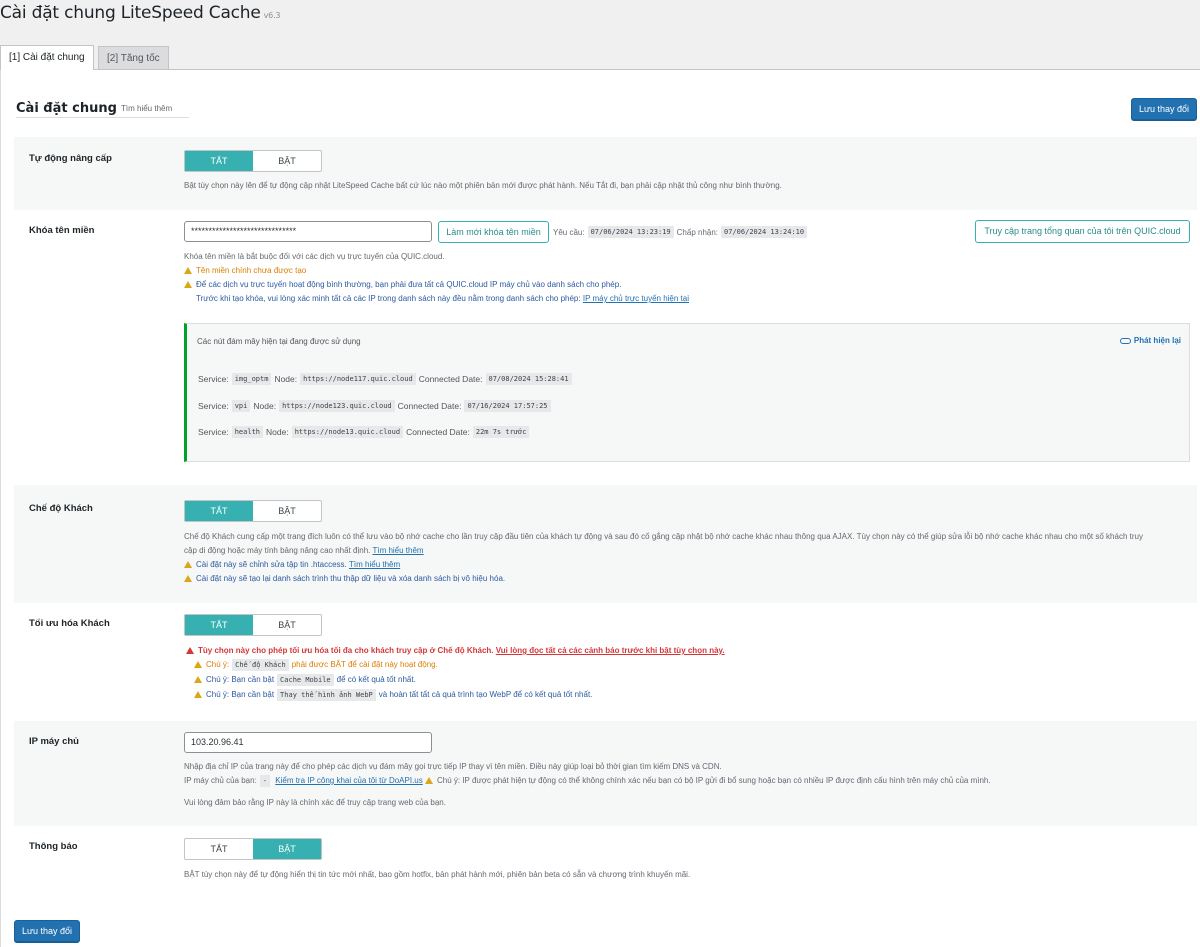  What do you see at coordinates (374, 565) in the screenshot?
I see `htaccess-learn-more-link: Tìm hiểu thêm` at bounding box center [374, 565].